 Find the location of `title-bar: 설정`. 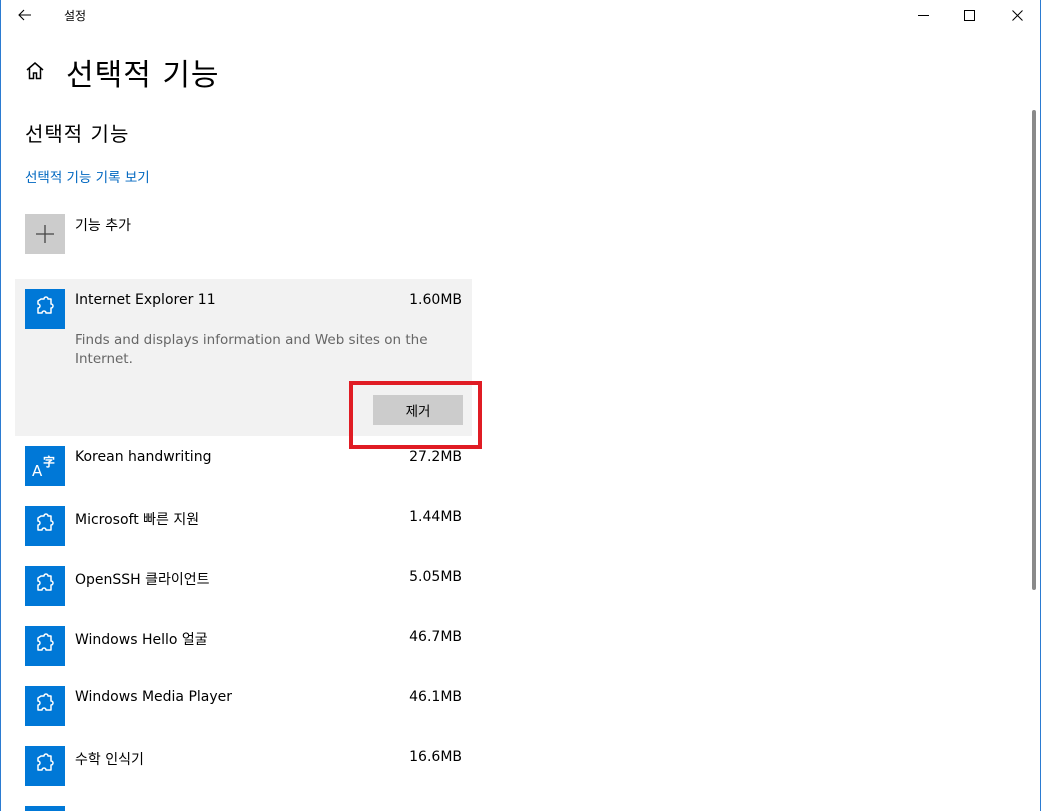

title-bar: 설정 is located at coordinates (520, 15).